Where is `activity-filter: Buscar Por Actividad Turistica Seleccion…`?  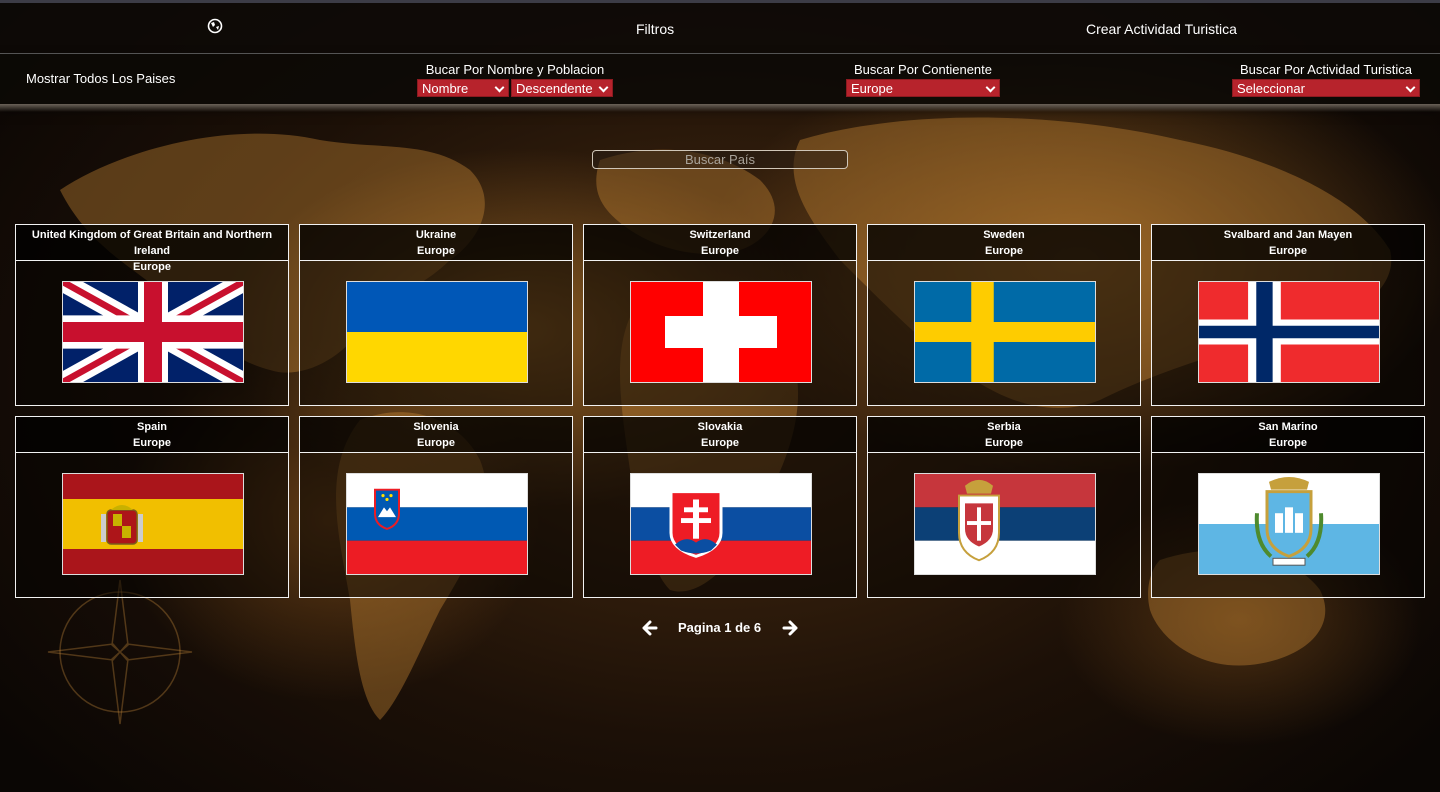
activity-filter: Buscar Por Actividad Turistica Seleccion… is located at coordinates (1326, 80).